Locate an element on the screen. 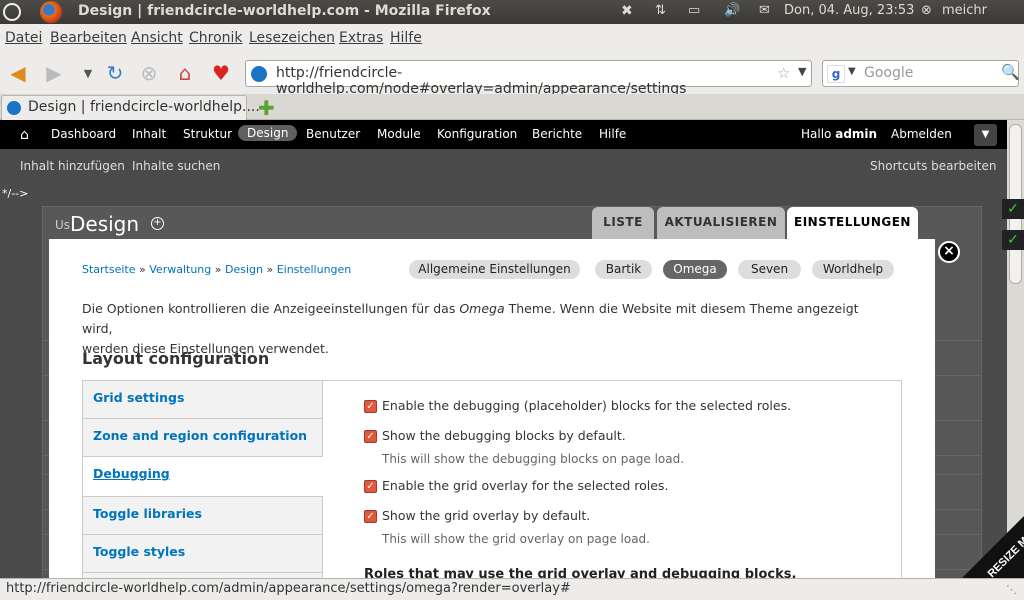 The width and height of the screenshot is (1024, 600). stray-markup-text: */--> is located at coordinates (15, 193).